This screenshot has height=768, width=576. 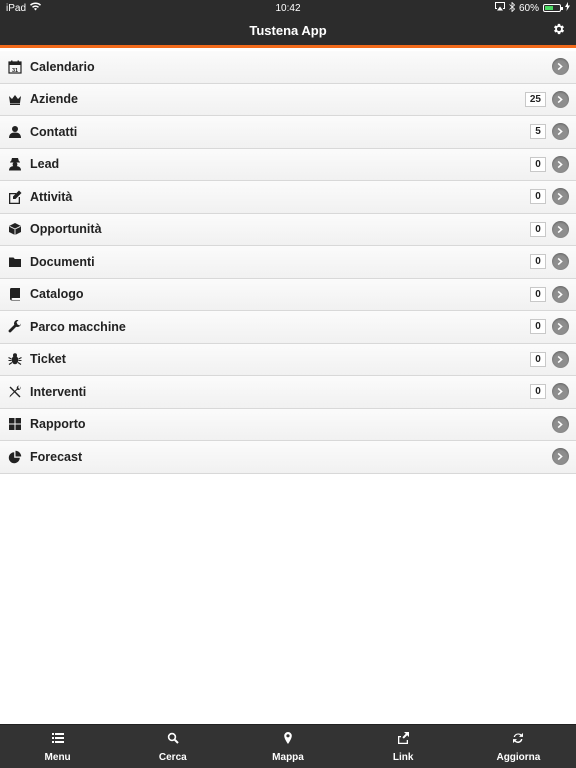 I want to click on airplay-icon, so click(x=499, y=8).